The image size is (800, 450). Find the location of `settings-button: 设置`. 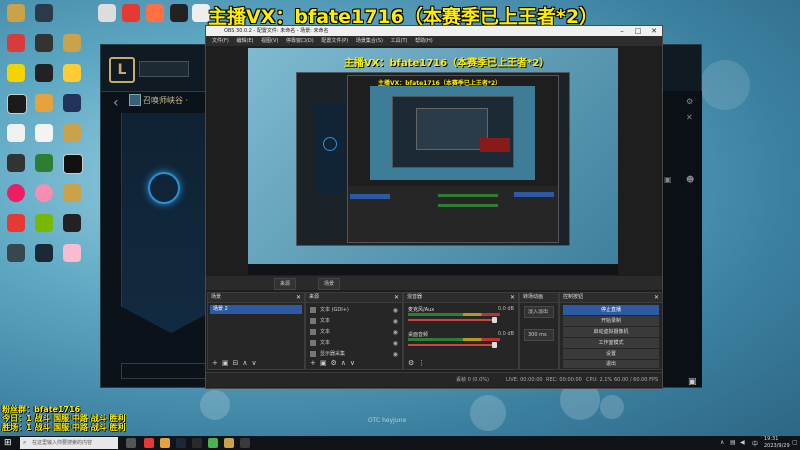

settings-button: 设置 is located at coordinates (611, 354).